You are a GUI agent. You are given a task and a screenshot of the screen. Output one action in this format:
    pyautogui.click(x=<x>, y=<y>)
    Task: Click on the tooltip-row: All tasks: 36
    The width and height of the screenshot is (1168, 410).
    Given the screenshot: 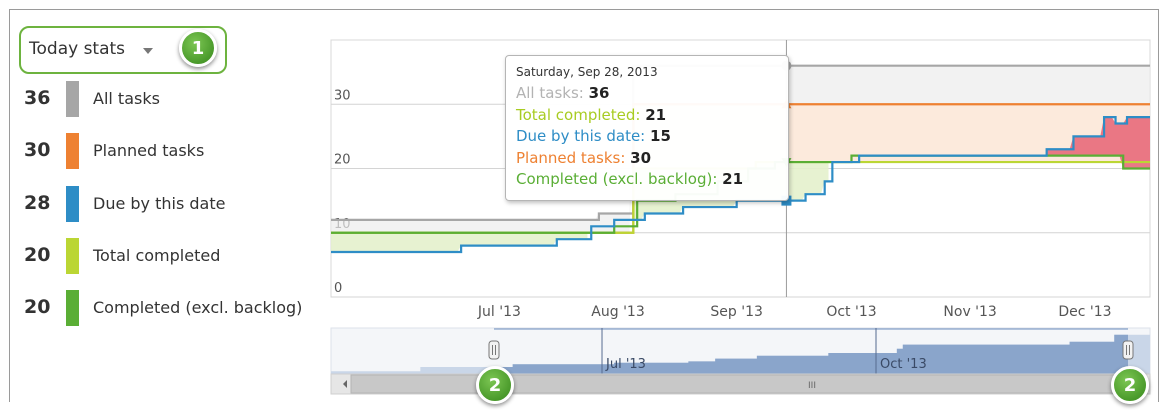 What is the action you would take?
    pyautogui.click(x=647, y=94)
    